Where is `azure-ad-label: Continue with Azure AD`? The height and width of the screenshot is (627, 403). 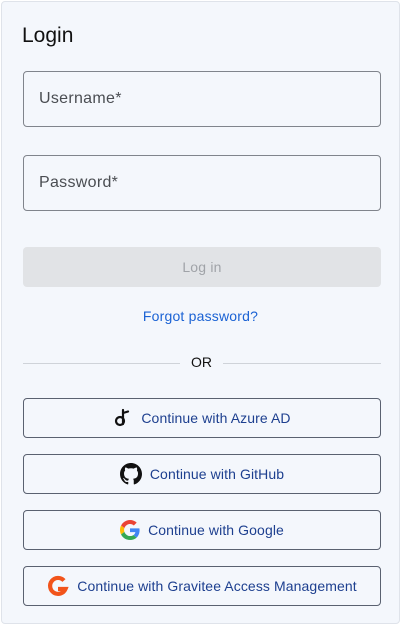
azure-ad-label: Continue with Azure AD is located at coordinates (216, 418).